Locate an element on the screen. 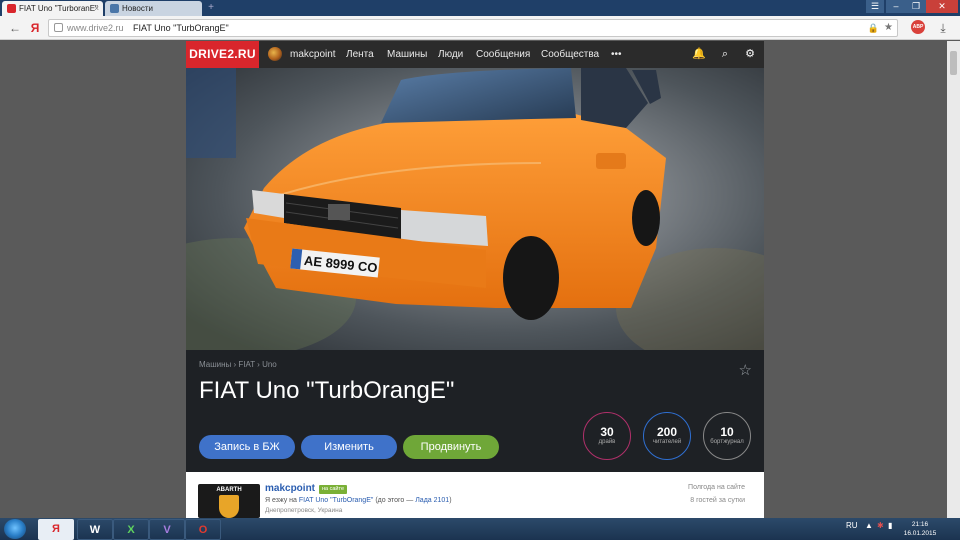 The width and height of the screenshot is (960, 540). owner-city: Днепропетровск, Украина is located at coordinates (304, 510).